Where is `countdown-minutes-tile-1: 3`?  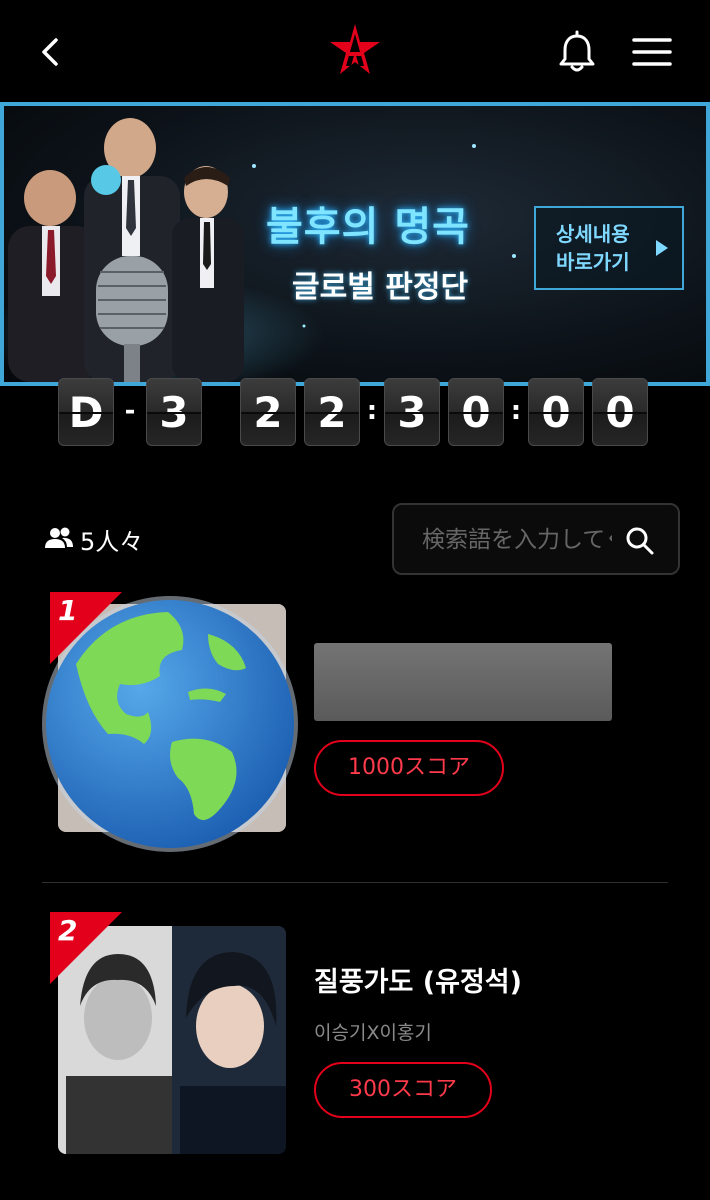
countdown-minutes-tile-1: 3 is located at coordinates (412, 412).